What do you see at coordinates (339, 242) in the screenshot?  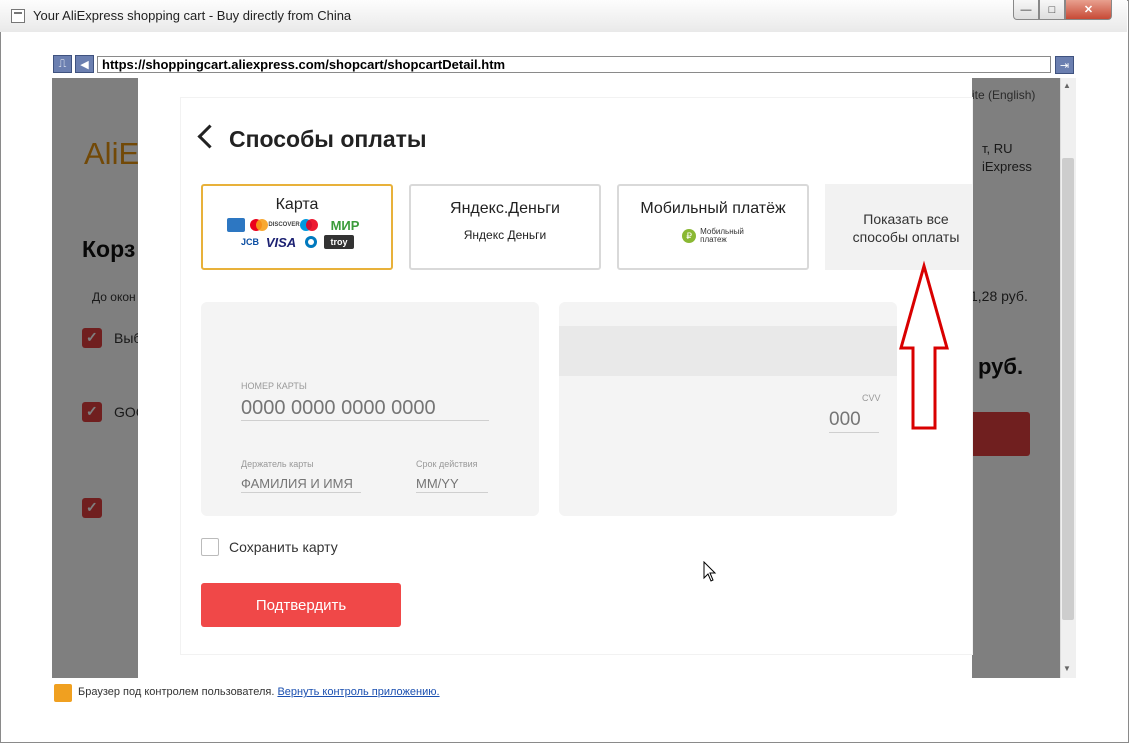 I see `troy-logo-icon: troy` at bounding box center [339, 242].